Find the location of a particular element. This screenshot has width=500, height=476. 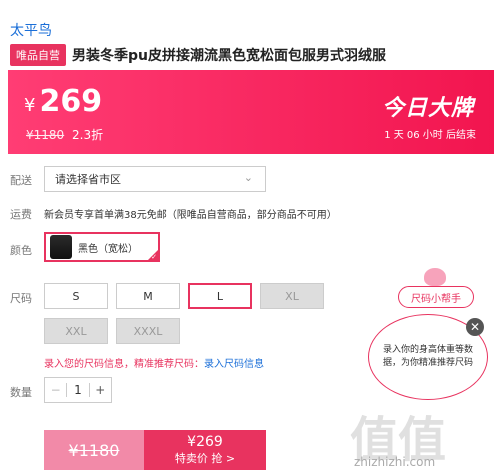

watermark-logo: 值值值 is located at coordinates (398, 440).